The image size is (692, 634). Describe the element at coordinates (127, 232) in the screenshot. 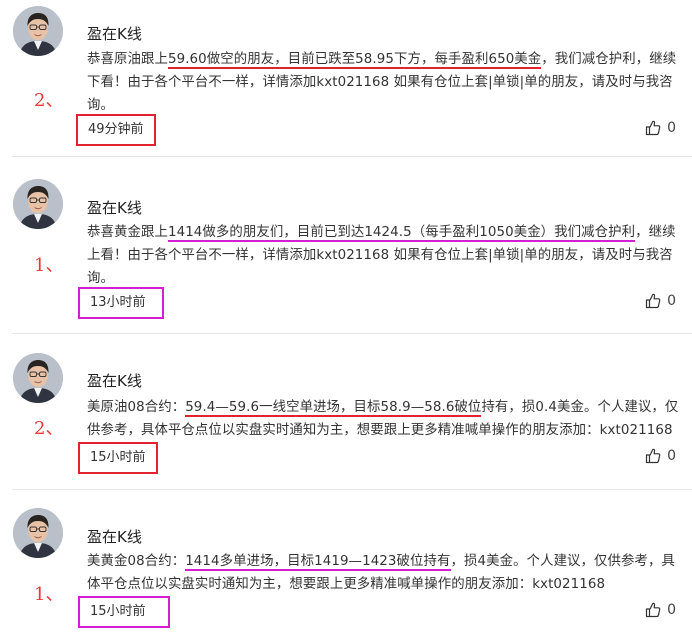

I see `content-text: 恭喜黄金跟上` at that location.